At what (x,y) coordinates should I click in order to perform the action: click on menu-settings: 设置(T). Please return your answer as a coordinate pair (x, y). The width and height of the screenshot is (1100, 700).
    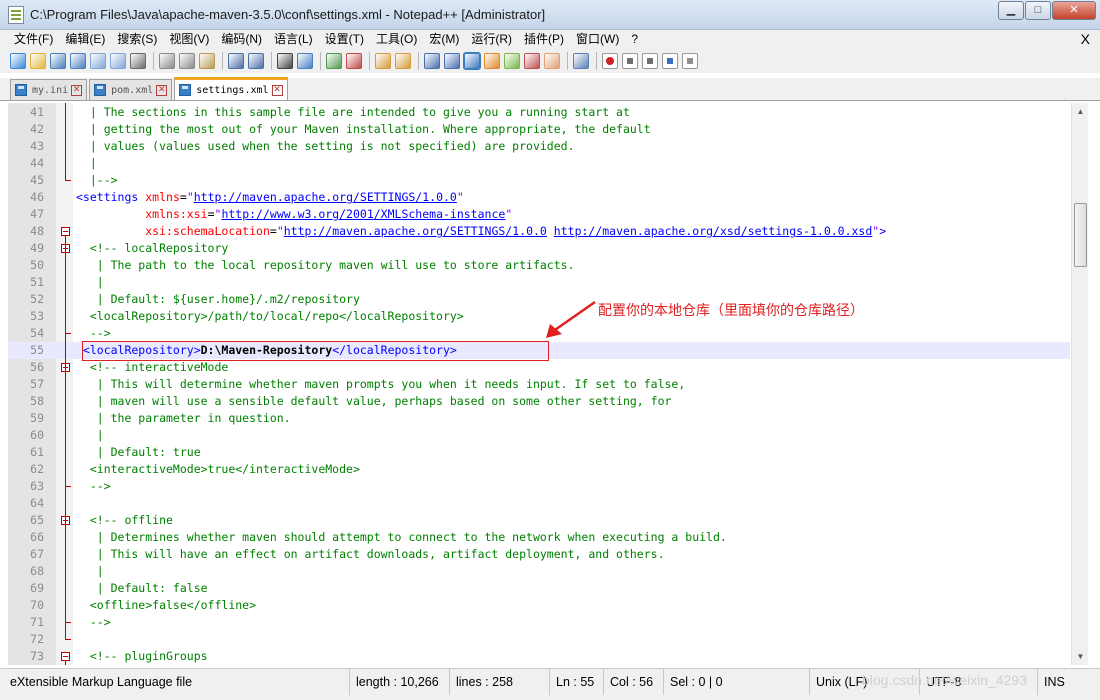
    Looking at the image, I should click on (344, 39).